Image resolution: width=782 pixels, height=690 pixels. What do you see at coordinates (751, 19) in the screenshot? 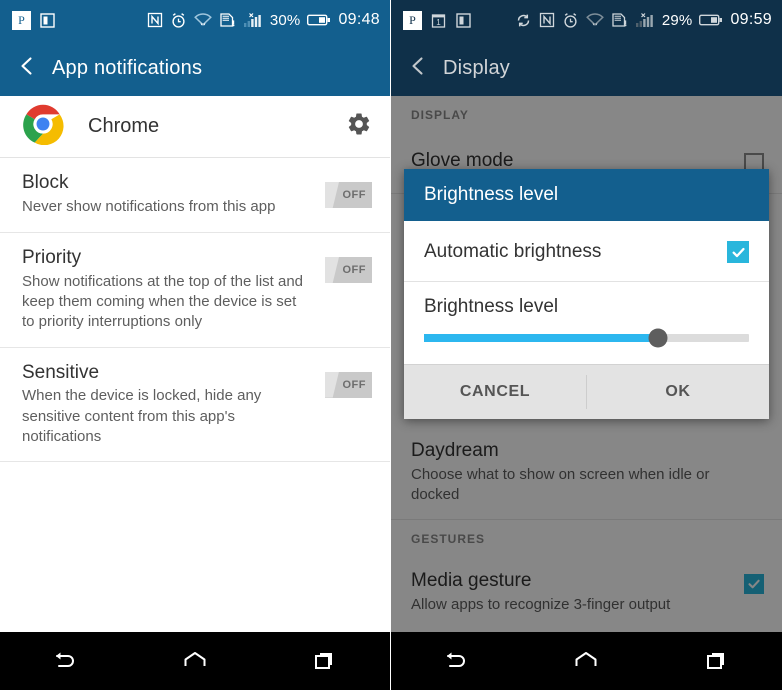
I see `clock-label: 09:59` at bounding box center [751, 19].